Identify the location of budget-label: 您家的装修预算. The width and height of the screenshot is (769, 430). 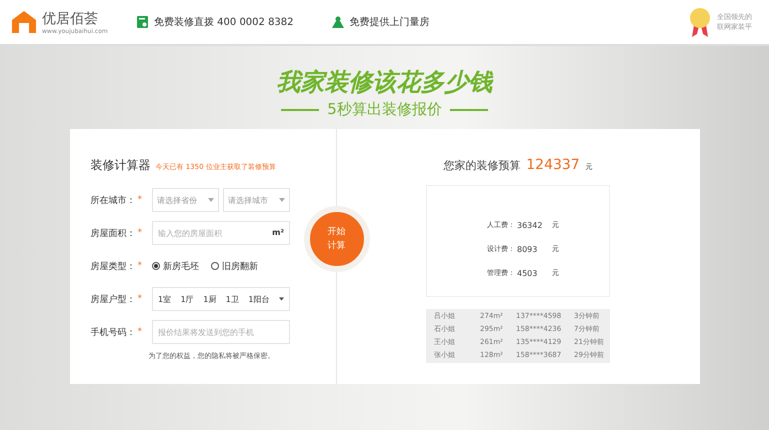
(481, 165).